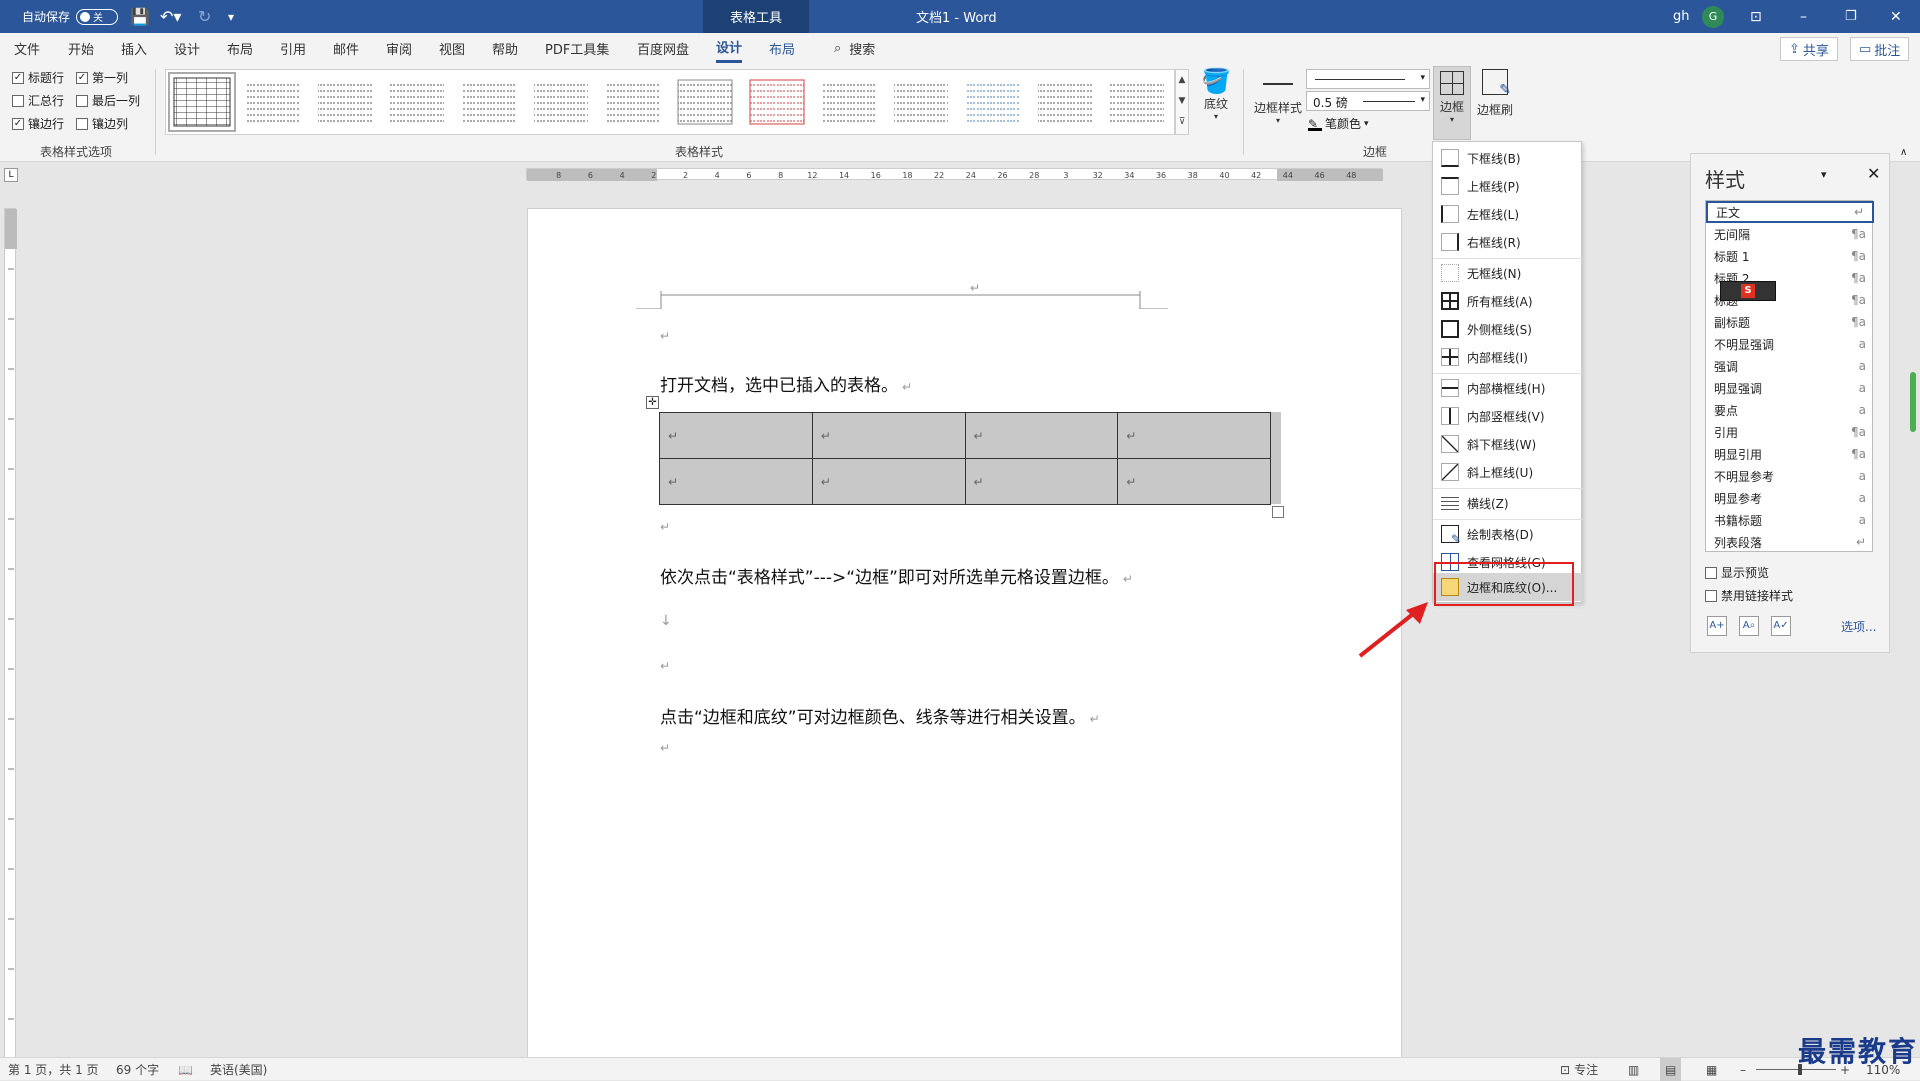  Describe the element at coordinates (1790, 410) in the screenshot. I see `style-item: 要点 a` at that location.